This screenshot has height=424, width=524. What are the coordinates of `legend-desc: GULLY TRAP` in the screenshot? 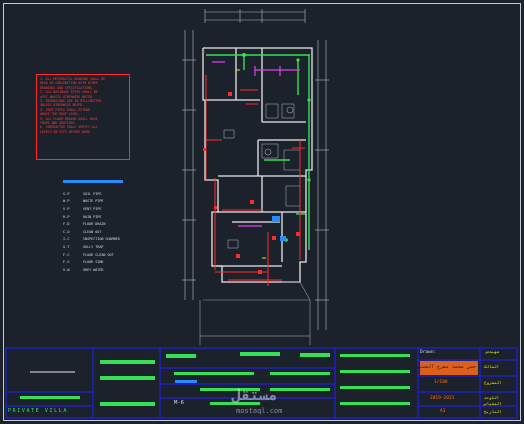 It's located at (93, 246).